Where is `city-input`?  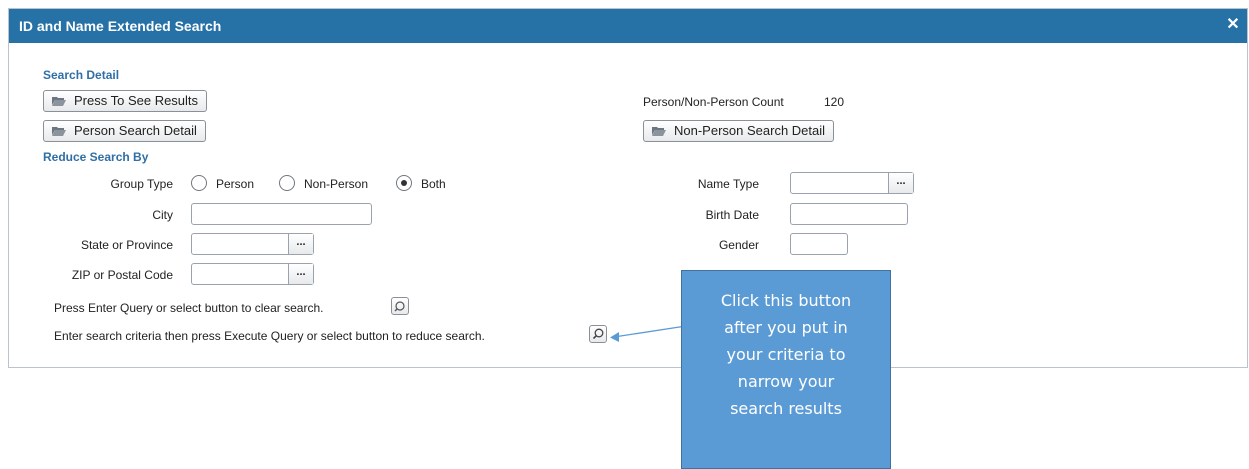 city-input is located at coordinates (281, 214).